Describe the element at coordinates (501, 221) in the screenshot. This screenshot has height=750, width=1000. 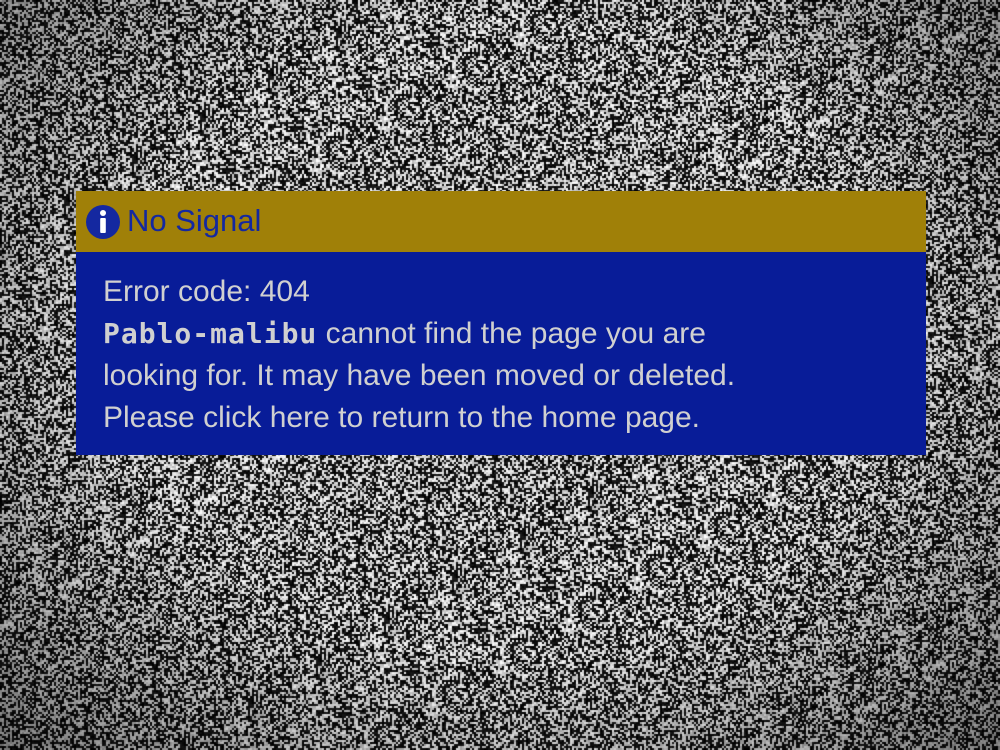
I see `dialog-title-bar: No Signal` at that location.